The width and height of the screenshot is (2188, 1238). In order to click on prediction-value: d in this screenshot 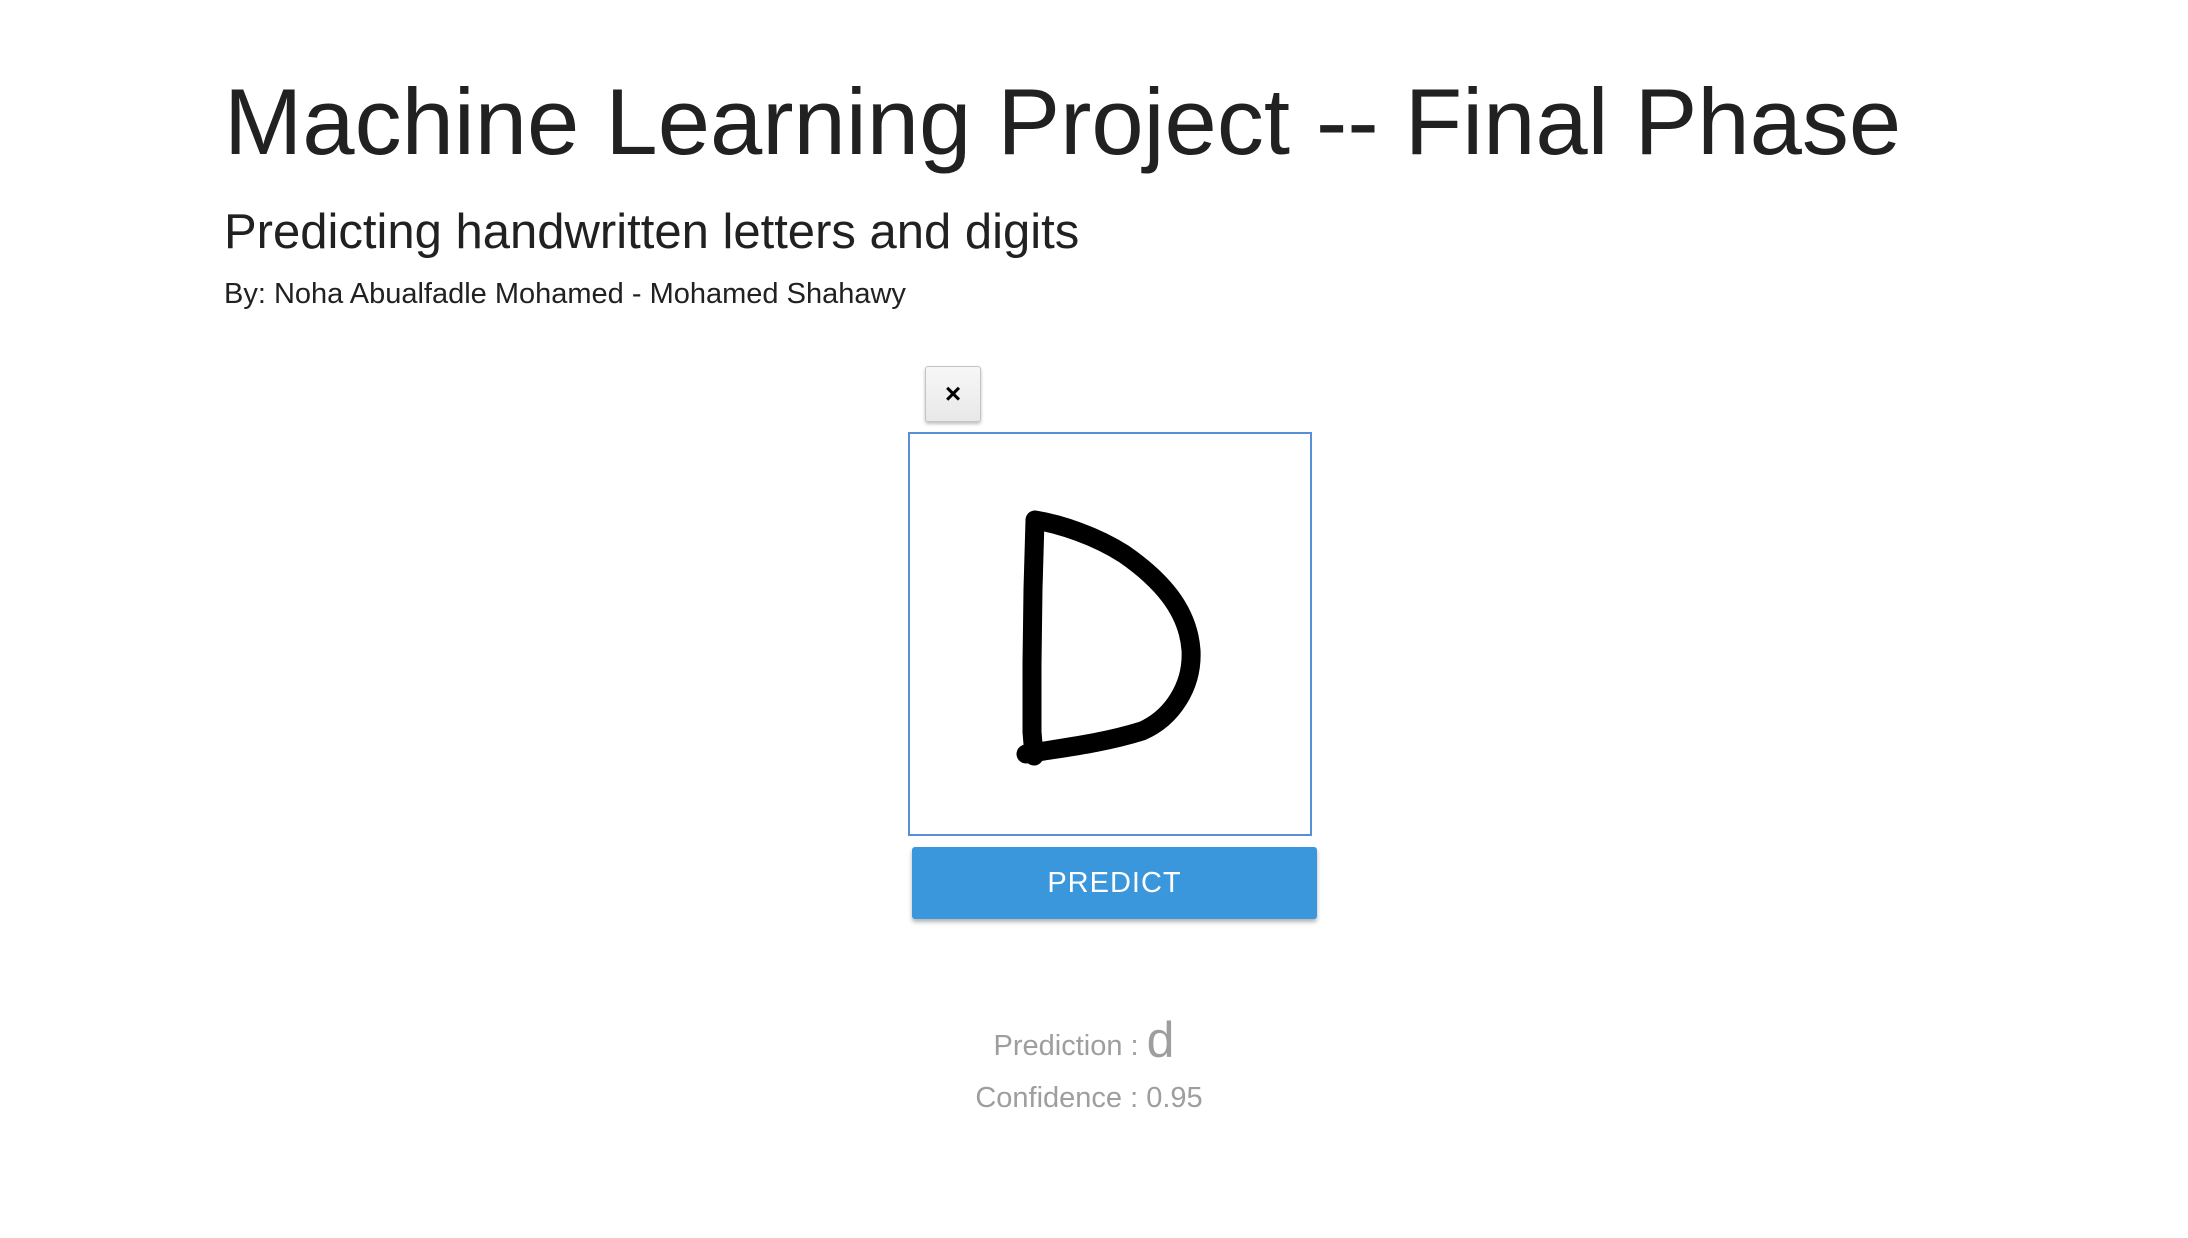, I will do `click(1160, 1040)`.